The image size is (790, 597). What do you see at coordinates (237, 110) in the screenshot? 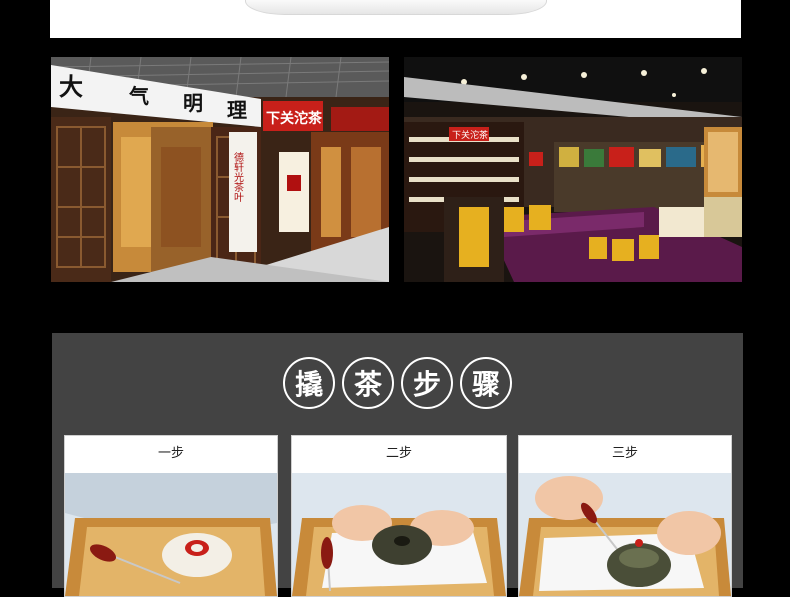
I see `sign-char-4: 理` at bounding box center [237, 110].